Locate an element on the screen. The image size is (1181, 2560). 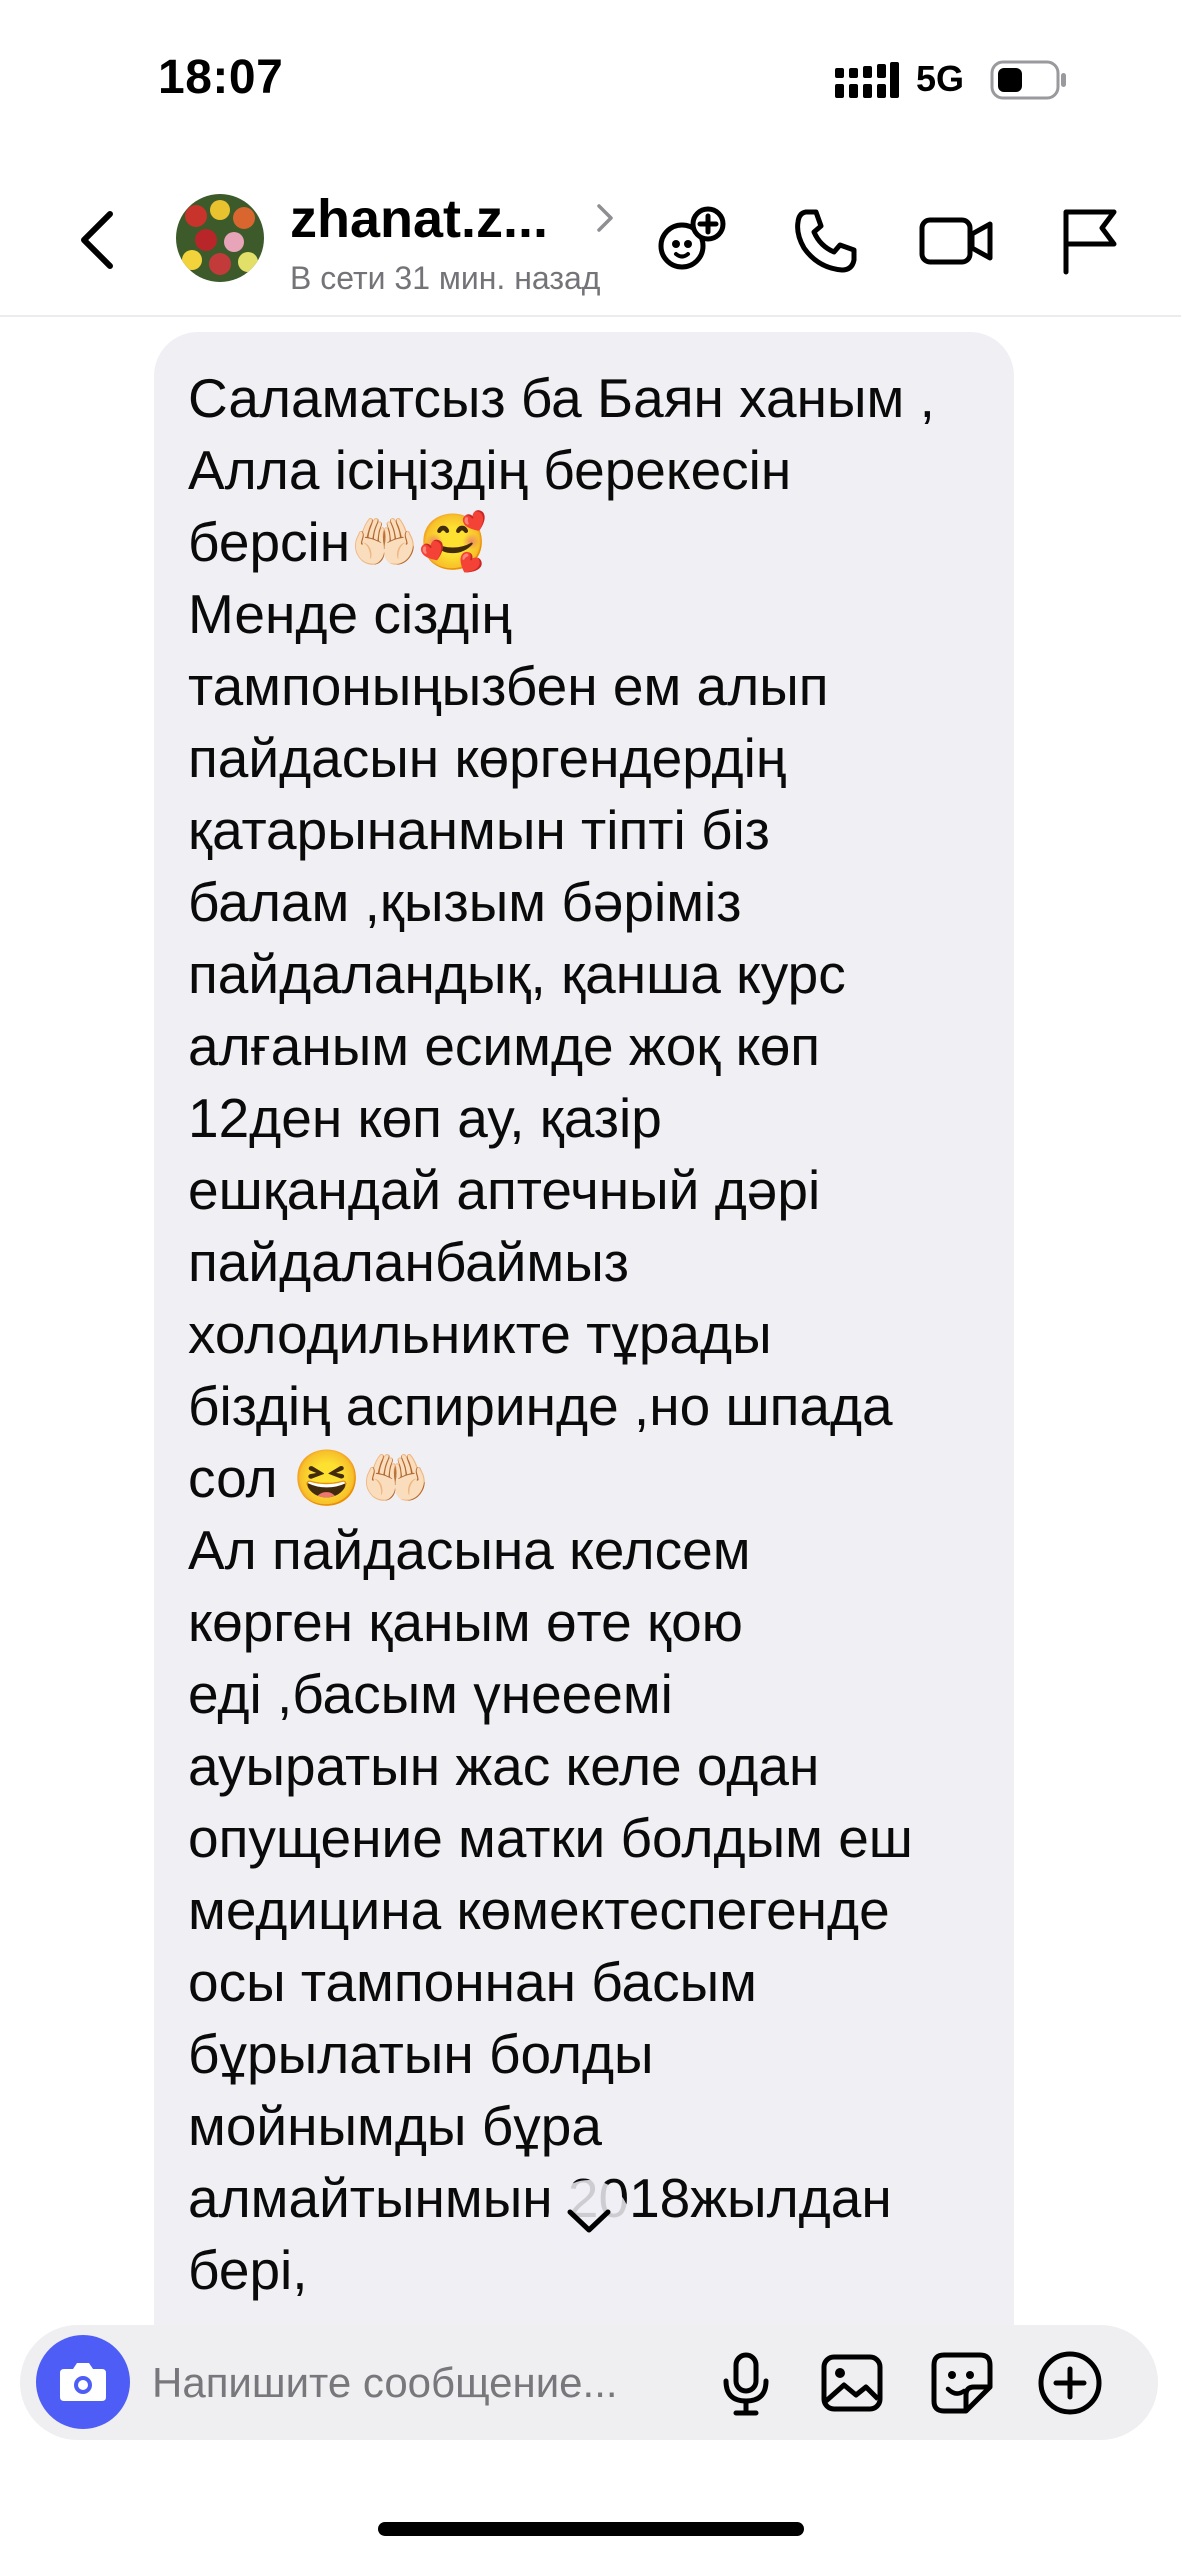
message-composer is located at coordinates (589, 2382).